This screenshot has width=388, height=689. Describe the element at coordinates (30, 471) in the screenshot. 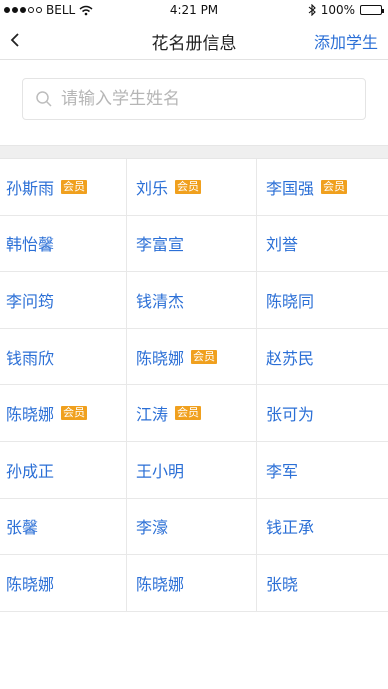

I see `student-name: 孙成正` at that location.